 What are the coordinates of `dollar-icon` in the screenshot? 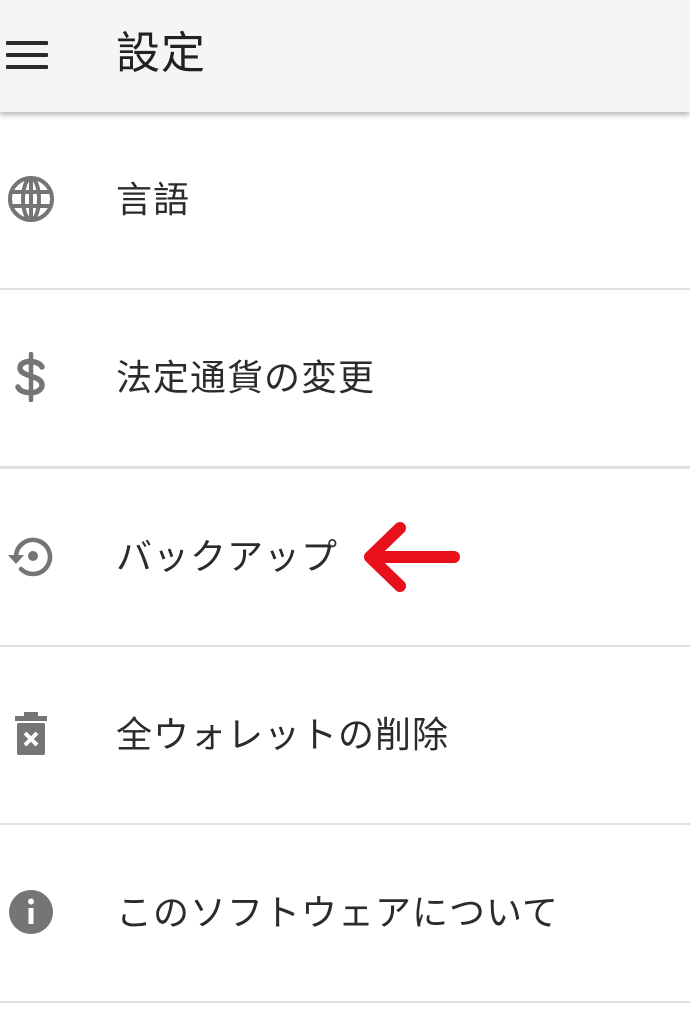 It's located at (31, 377).